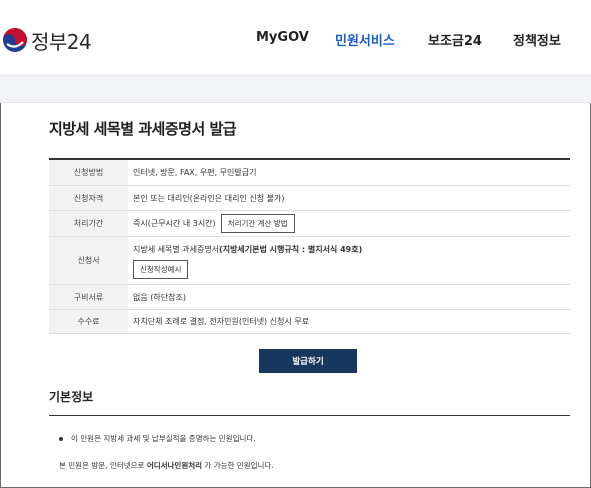  Describe the element at coordinates (161, 269) in the screenshot. I see `form-example-button: 신청작성예시` at that location.